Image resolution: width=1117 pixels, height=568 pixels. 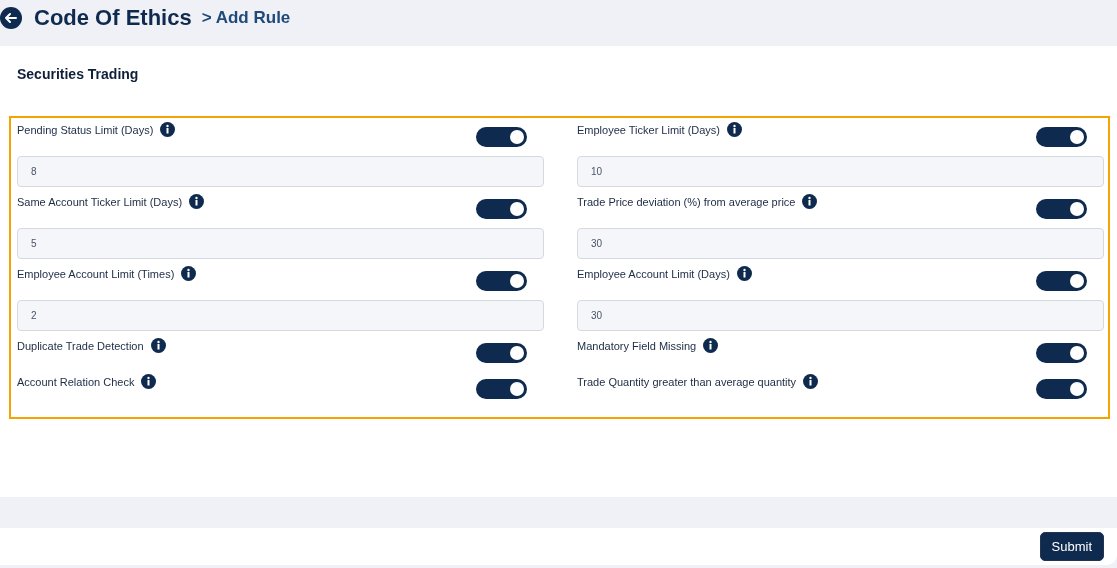 What do you see at coordinates (649, 129) in the screenshot?
I see `rule-label: Employee Ticker Limit (Days)` at bounding box center [649, 129].